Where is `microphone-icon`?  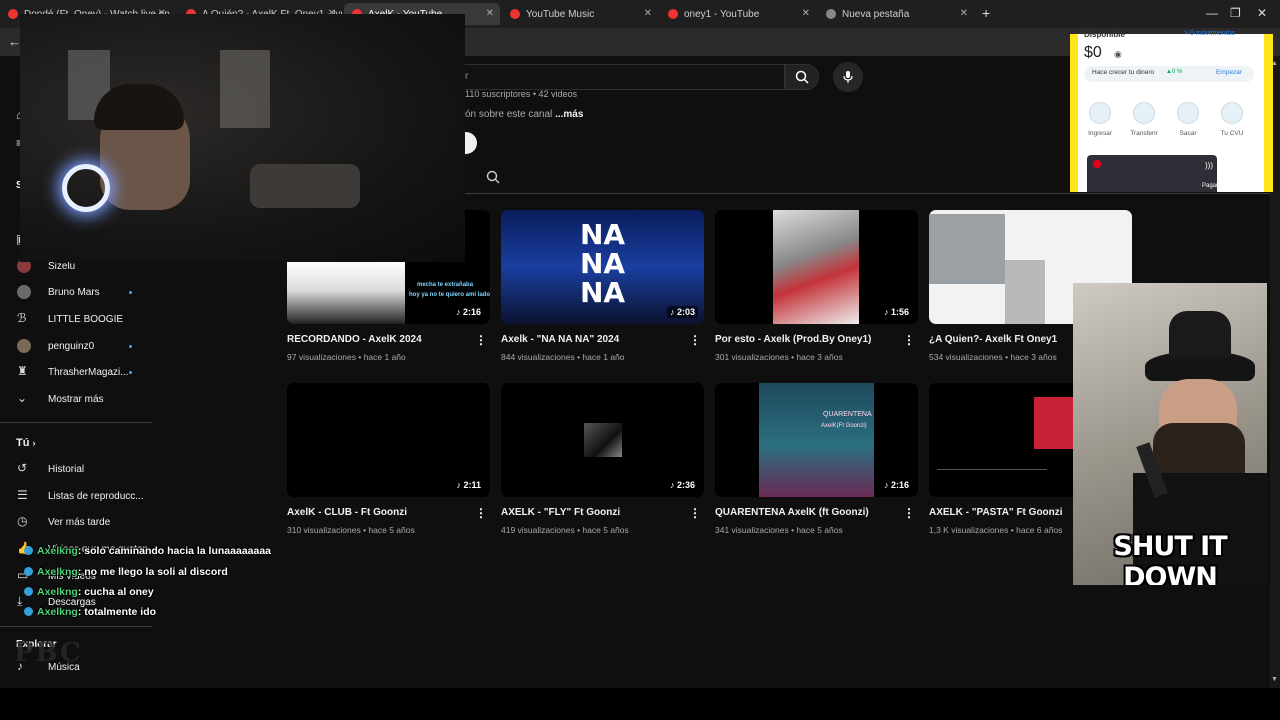
microphone-icon is located at coordinates (848, 77).